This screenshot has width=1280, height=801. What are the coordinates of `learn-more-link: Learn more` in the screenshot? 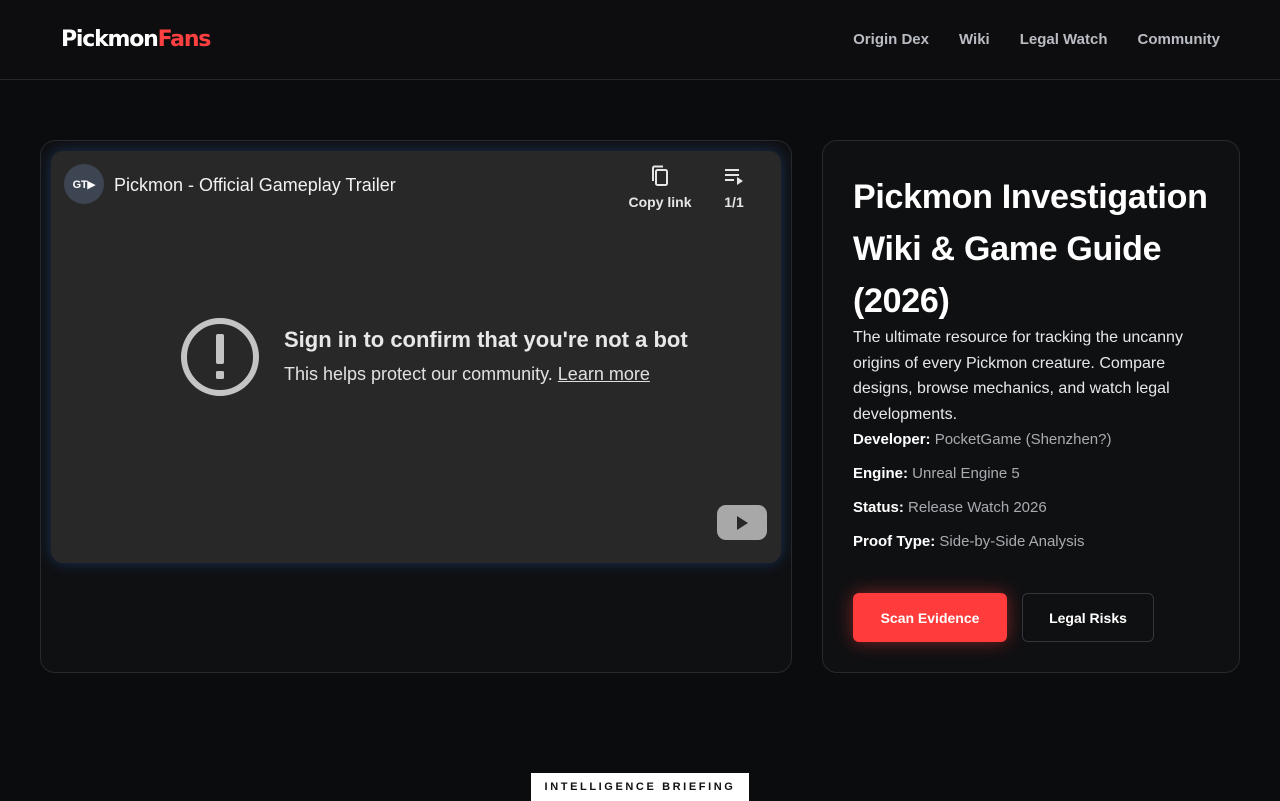 It's located at (604, 374).